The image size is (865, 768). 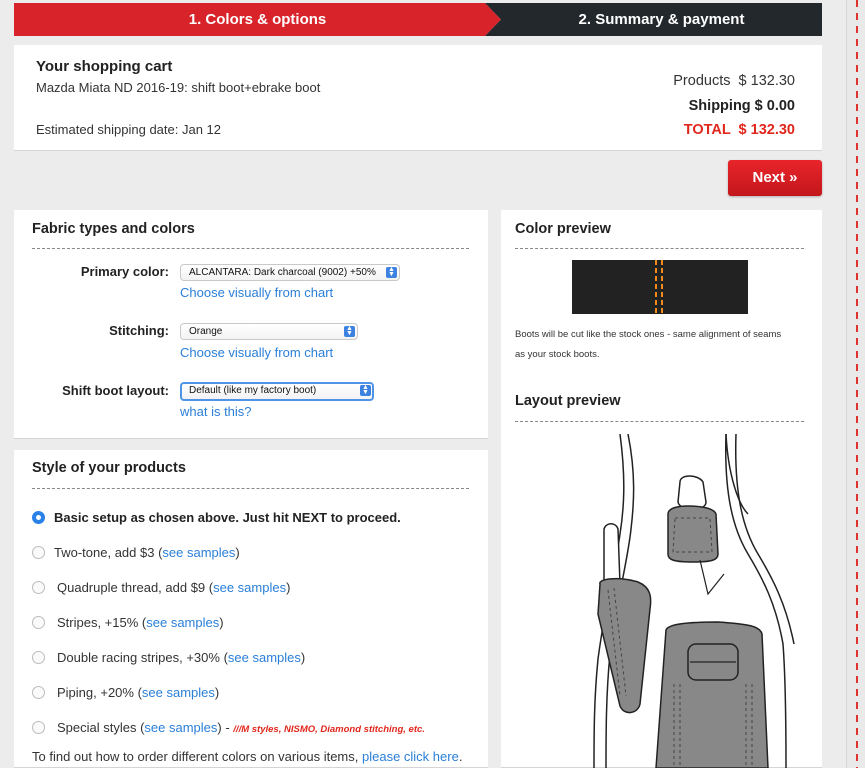 I want to click on option-label: Special styles (, so click(x=101, y=727).